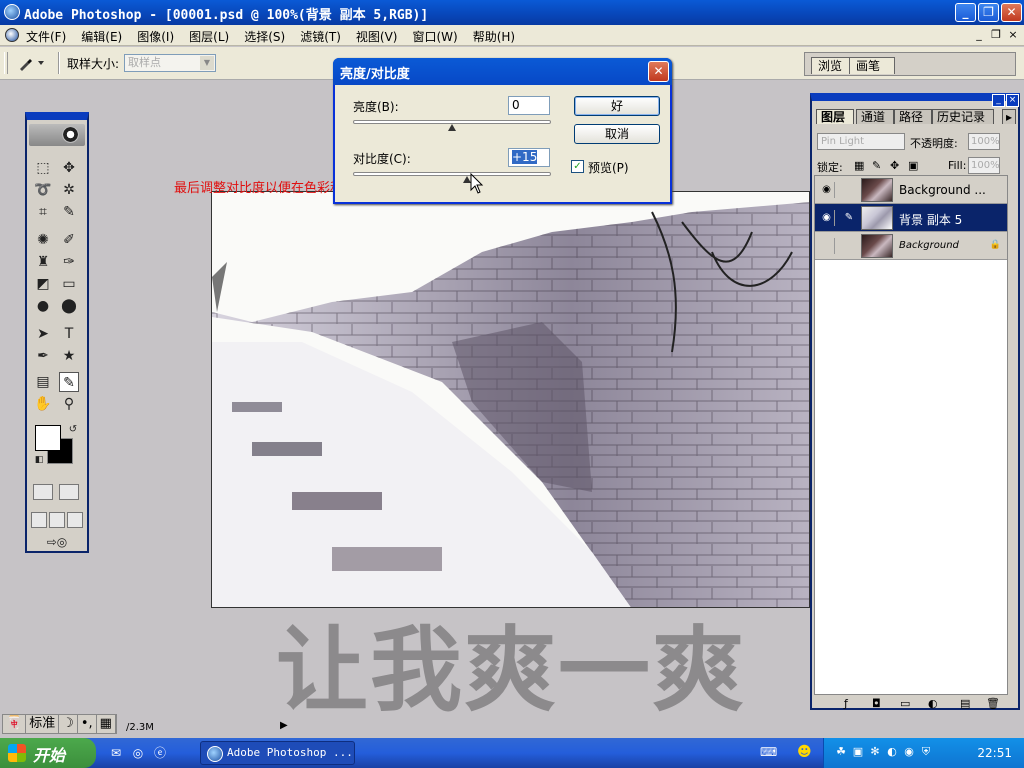 This screenshot has width=1024, height=768. I want to click on maximize-button: ❐, so click(988, 12).